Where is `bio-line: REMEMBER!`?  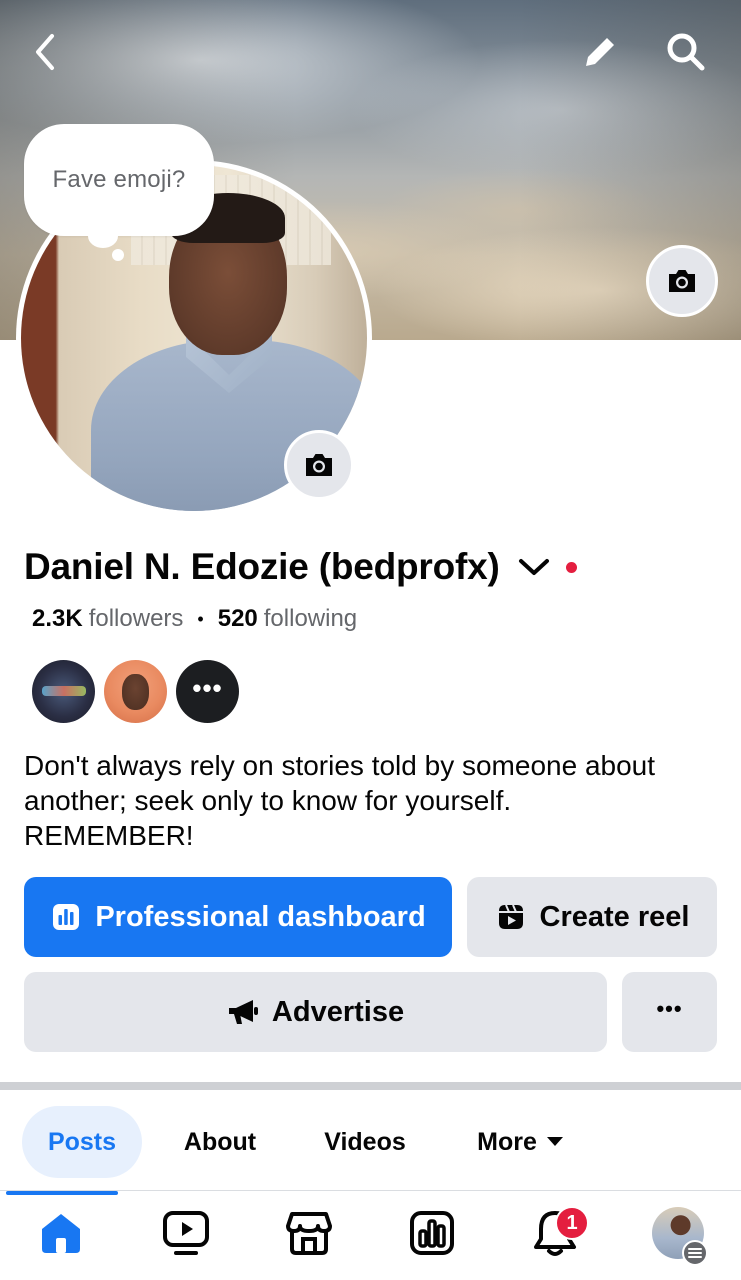 bio-line: REMEMBER! is located at coordinates (109, 835).